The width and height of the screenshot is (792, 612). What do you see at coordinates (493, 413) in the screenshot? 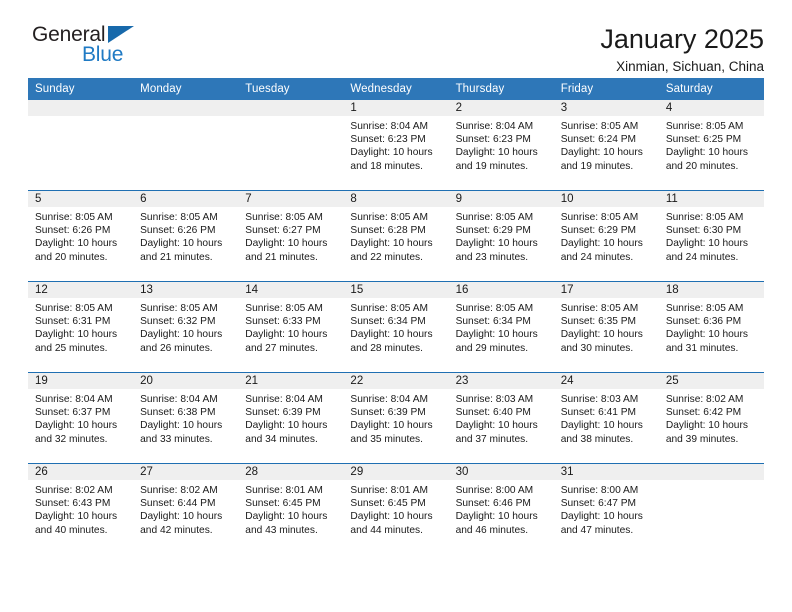
I see `day-detail-sunset: Sunset: 6:40 PM` at bounding box center [493, 413].